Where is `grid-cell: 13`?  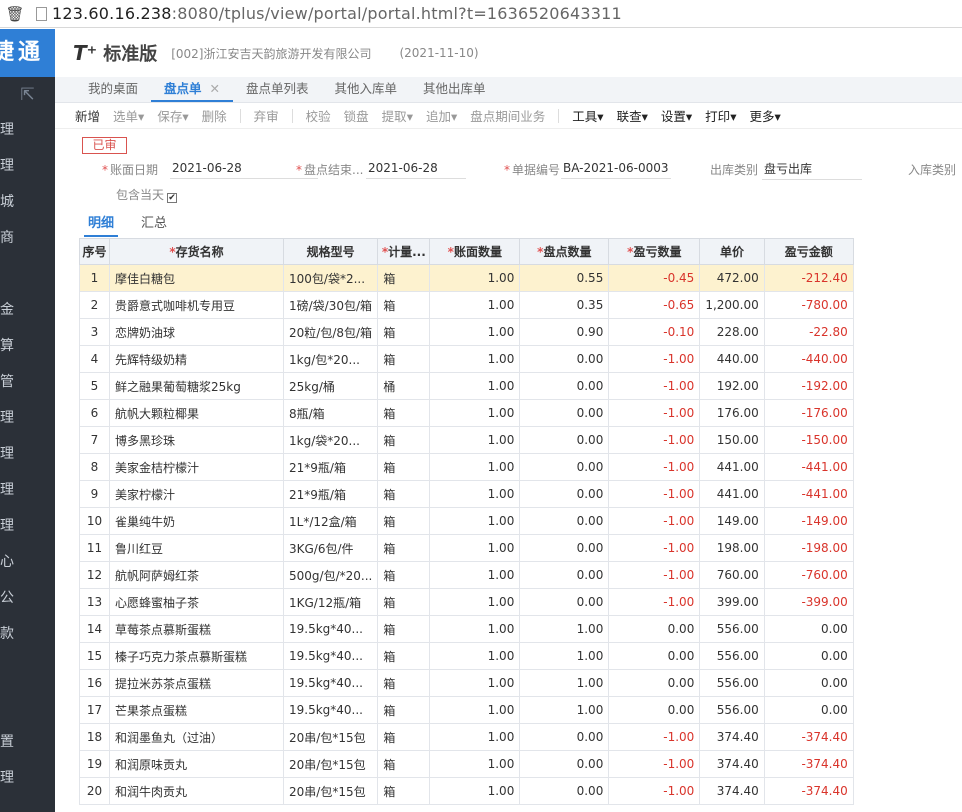
grid-cell: 13 is located at coordinates (94, 602).